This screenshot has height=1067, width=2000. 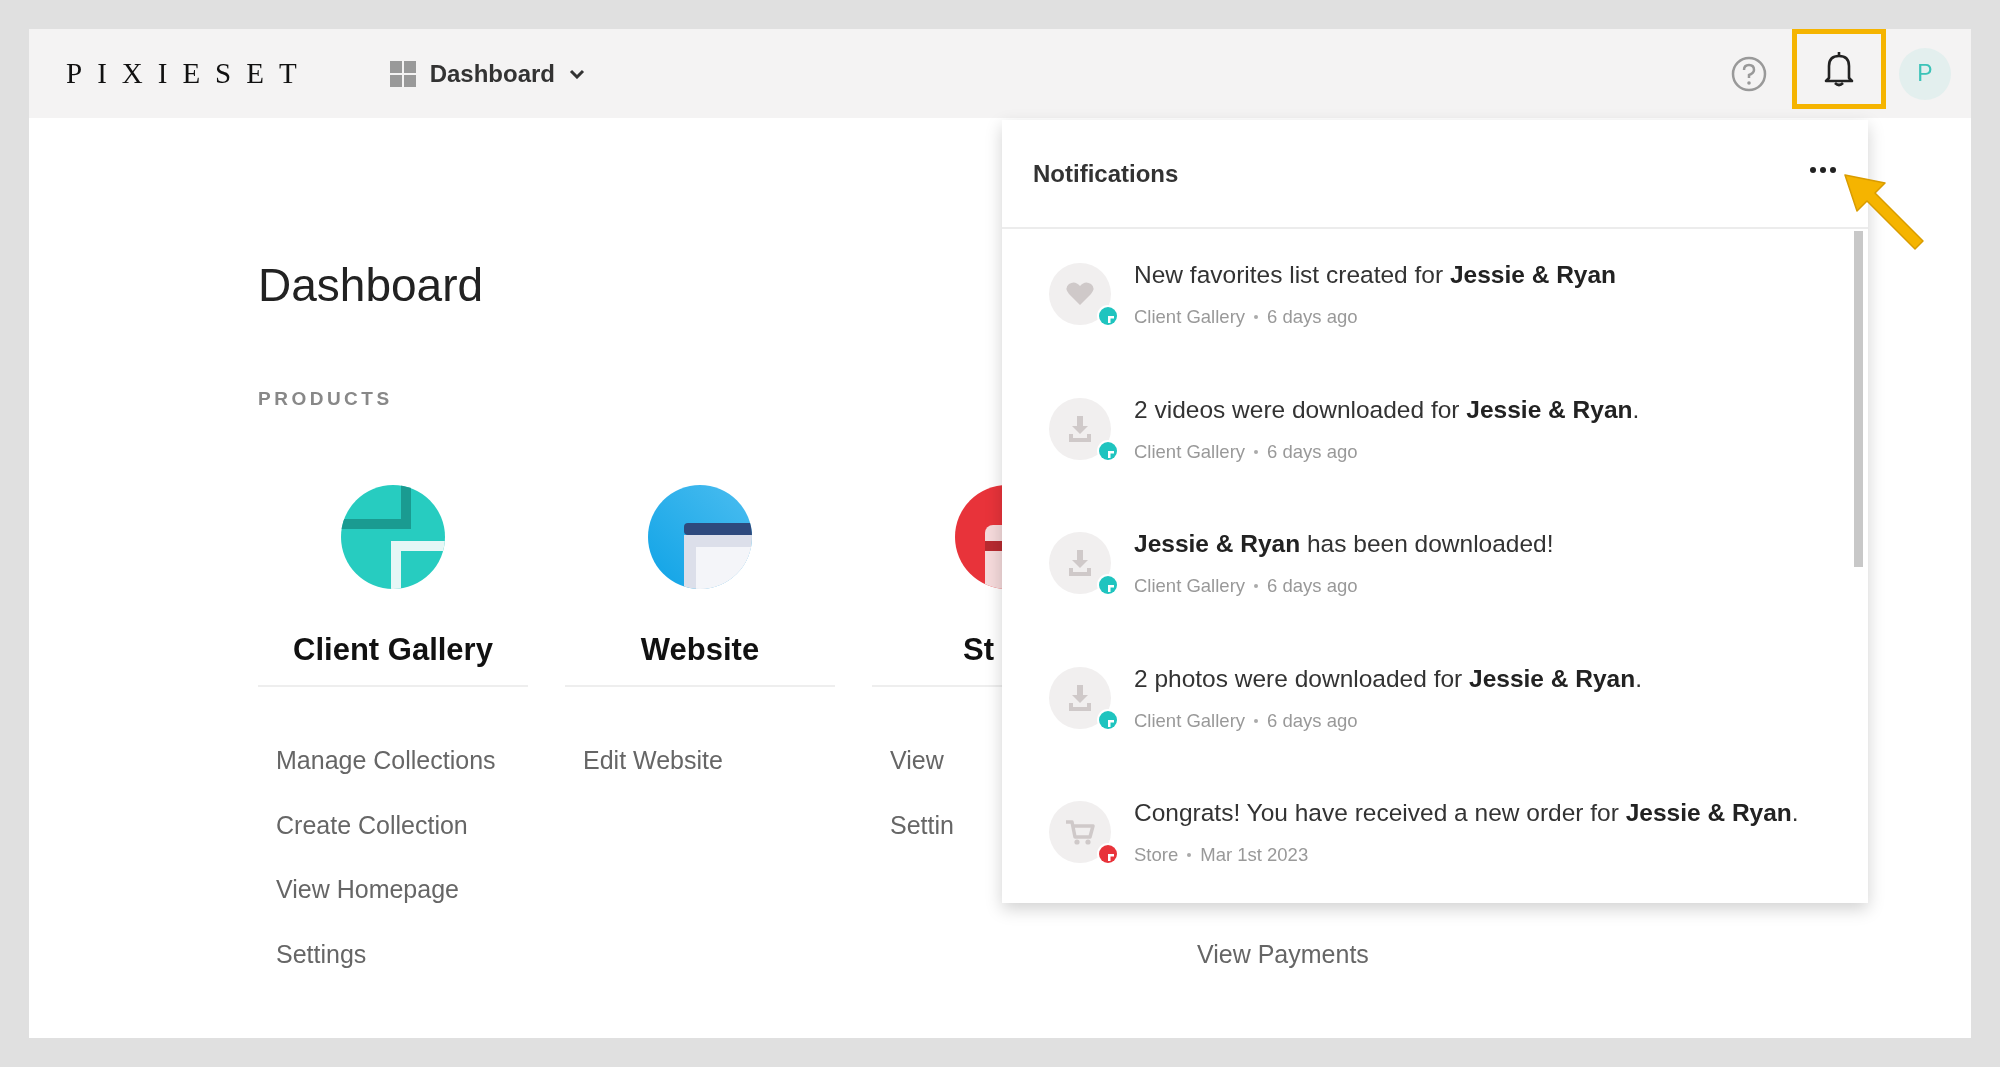 I want to click on product-title: St, so click(x=978, y=650).